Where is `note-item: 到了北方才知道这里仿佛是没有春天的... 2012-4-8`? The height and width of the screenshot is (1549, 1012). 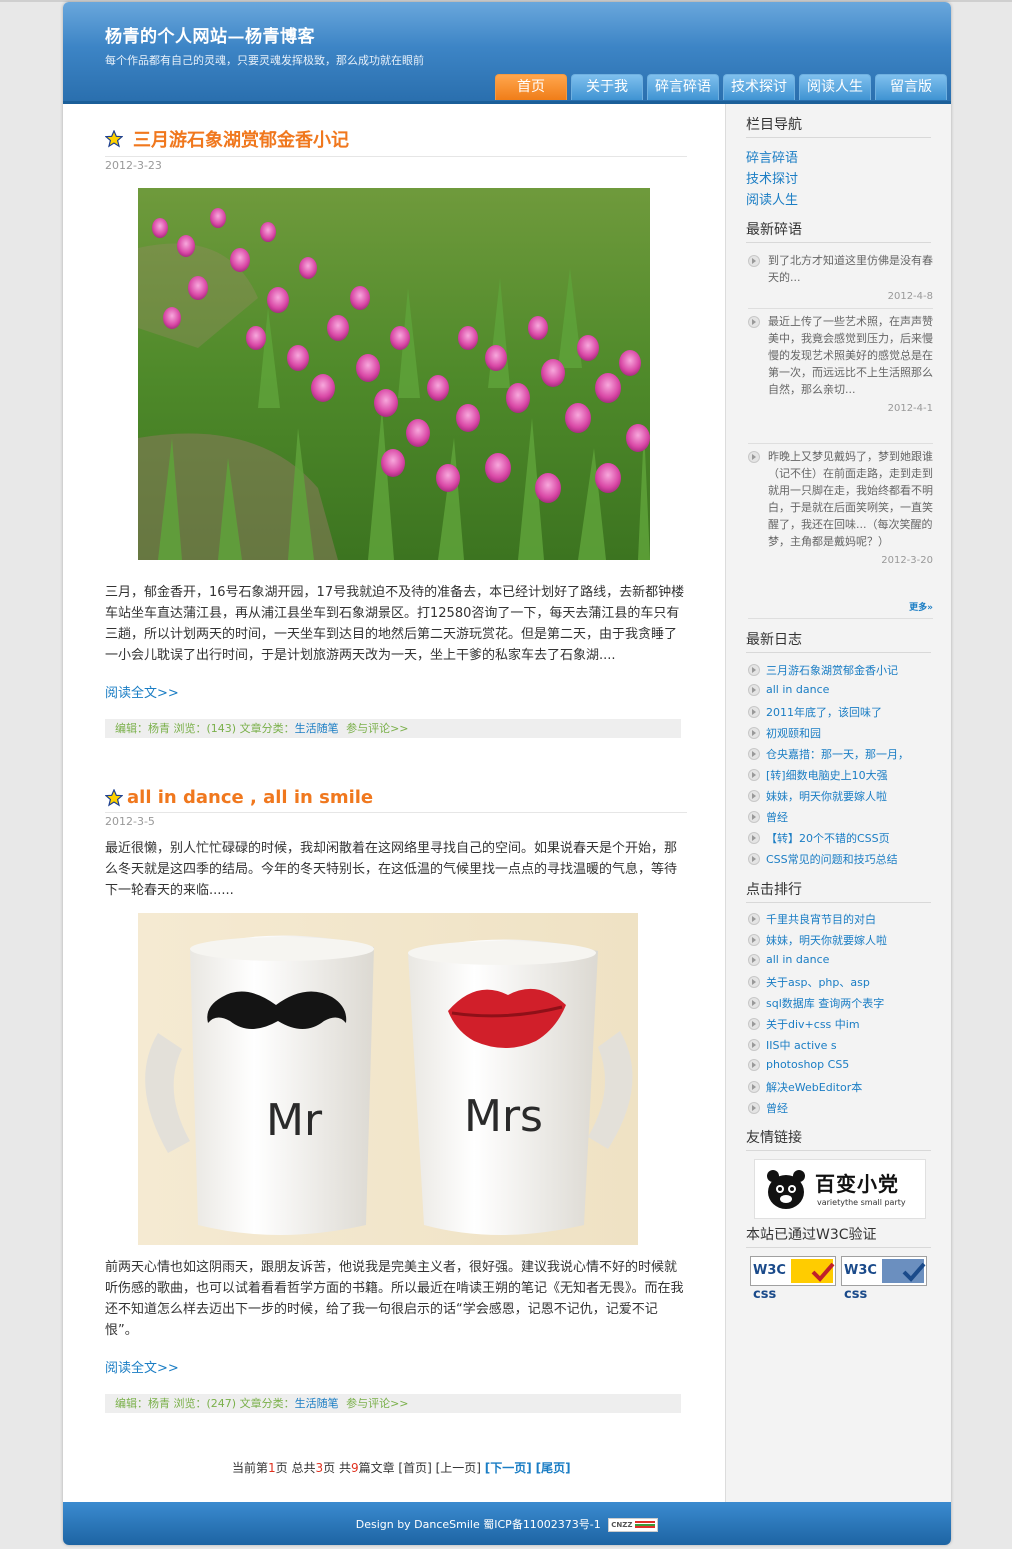
note-item: 到了北方才知道这里仿佛是没有春天的... 2012-4-8 is located at coordinates (840, 278).